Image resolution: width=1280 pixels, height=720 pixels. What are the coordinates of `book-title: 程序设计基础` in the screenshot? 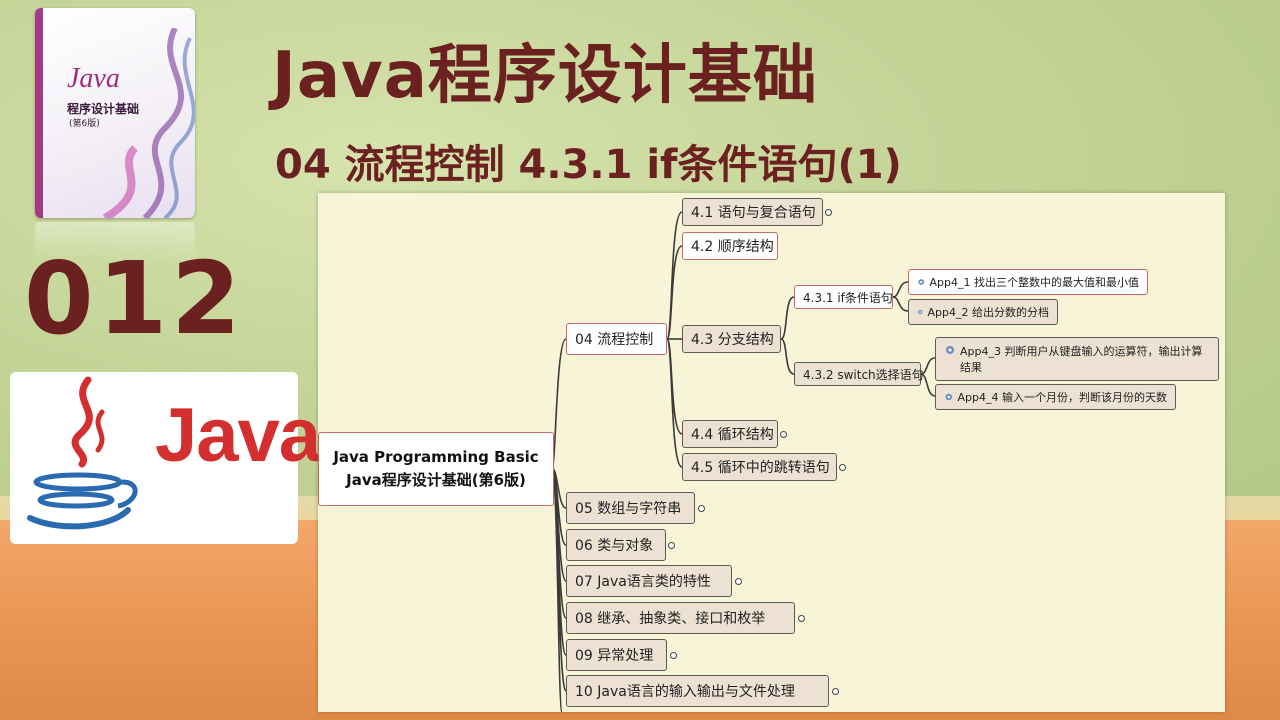 It's located at (103, 109).